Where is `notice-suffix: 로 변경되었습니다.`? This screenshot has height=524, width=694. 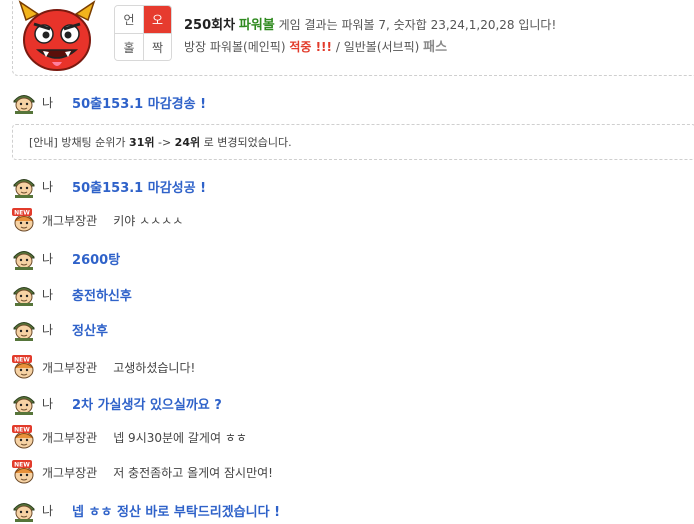
notice-suffix: 로 변경되었습니다. is located at coordinates (247, 142).